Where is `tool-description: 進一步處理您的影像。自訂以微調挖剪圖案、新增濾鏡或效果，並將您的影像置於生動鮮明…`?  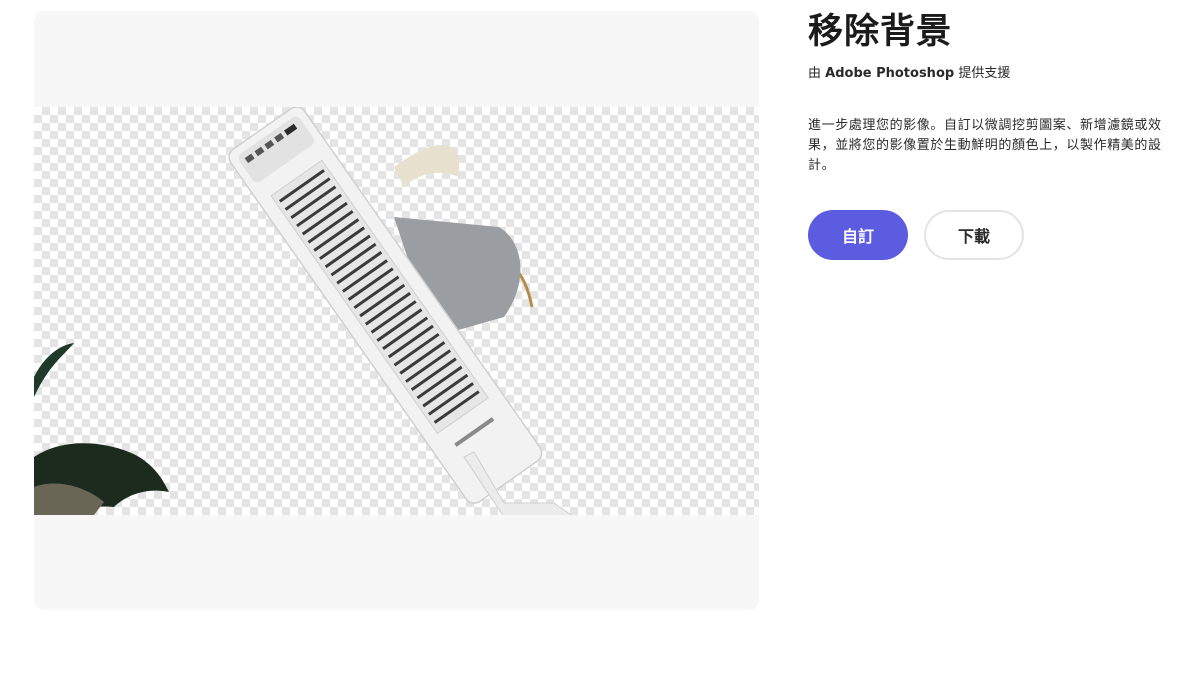 tool-description: 進一步處理您的影像。自訂以微調挖剪圖案、新增濾鏡或效果，並將您的影像置於生動鮮明… is located at coordinates (985, 145).